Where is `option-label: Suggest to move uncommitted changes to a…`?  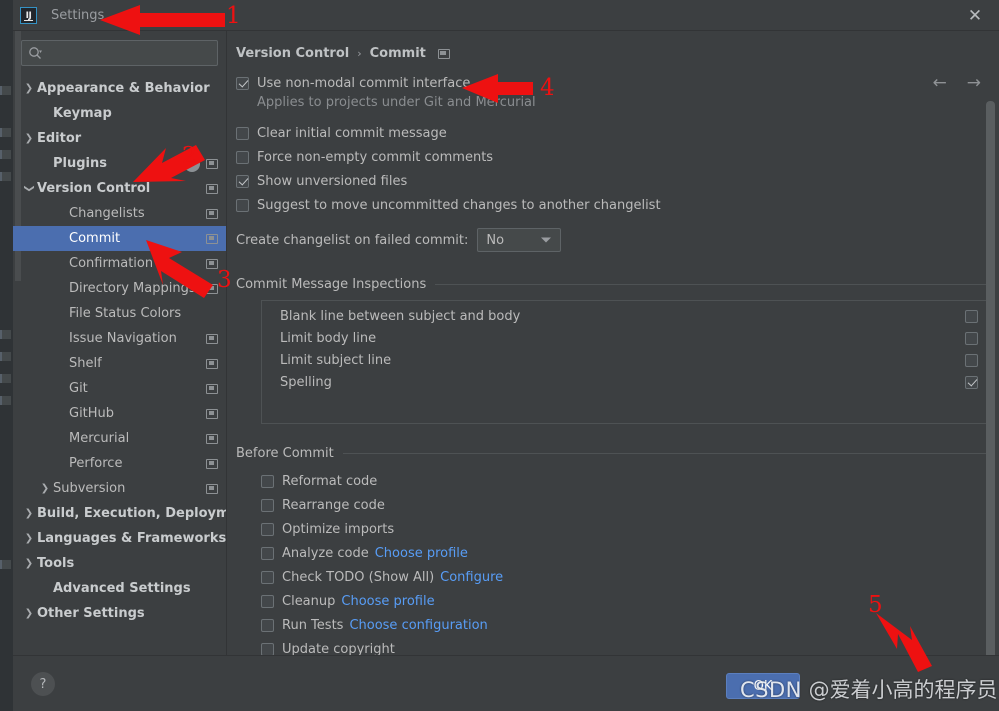 option-label: Suggest to move uncommitted changes to a… is located at coordinates (459, 205).